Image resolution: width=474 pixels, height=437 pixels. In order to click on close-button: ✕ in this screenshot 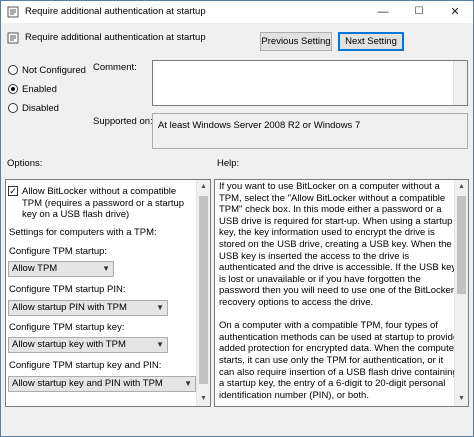, I will do `click(455, 12)`.